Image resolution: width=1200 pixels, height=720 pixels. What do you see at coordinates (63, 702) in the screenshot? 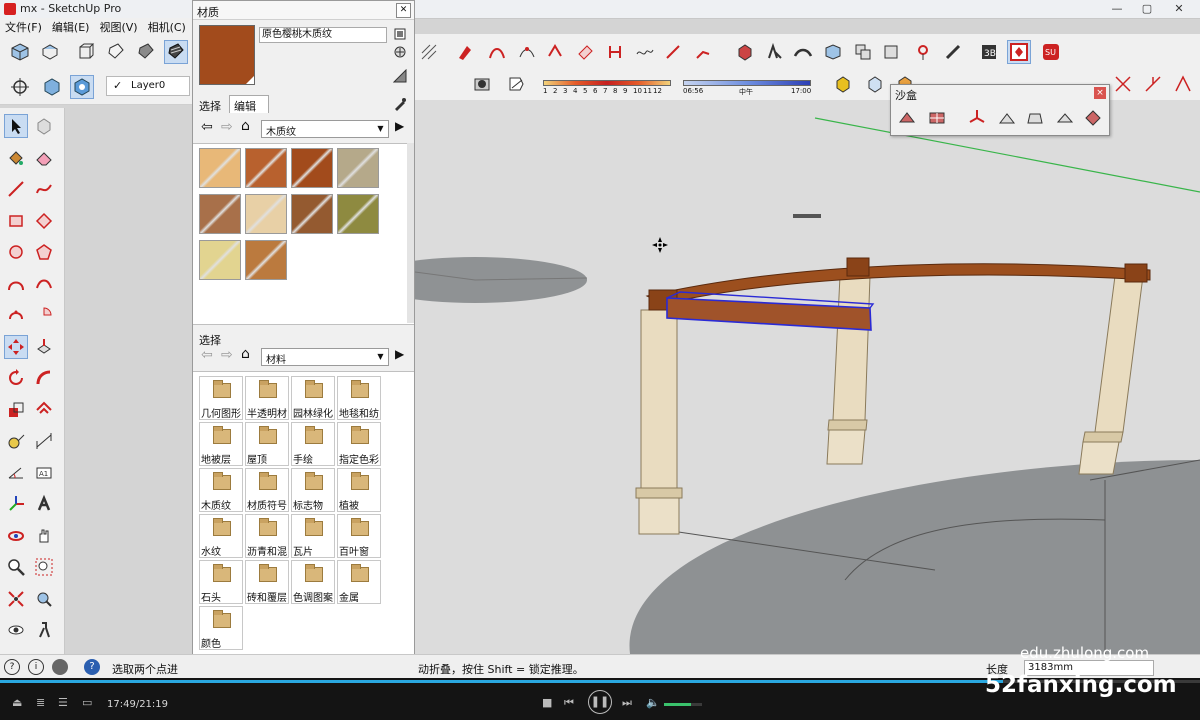
I see `chapters-icon: ☰` at bounding box center [63, 702].